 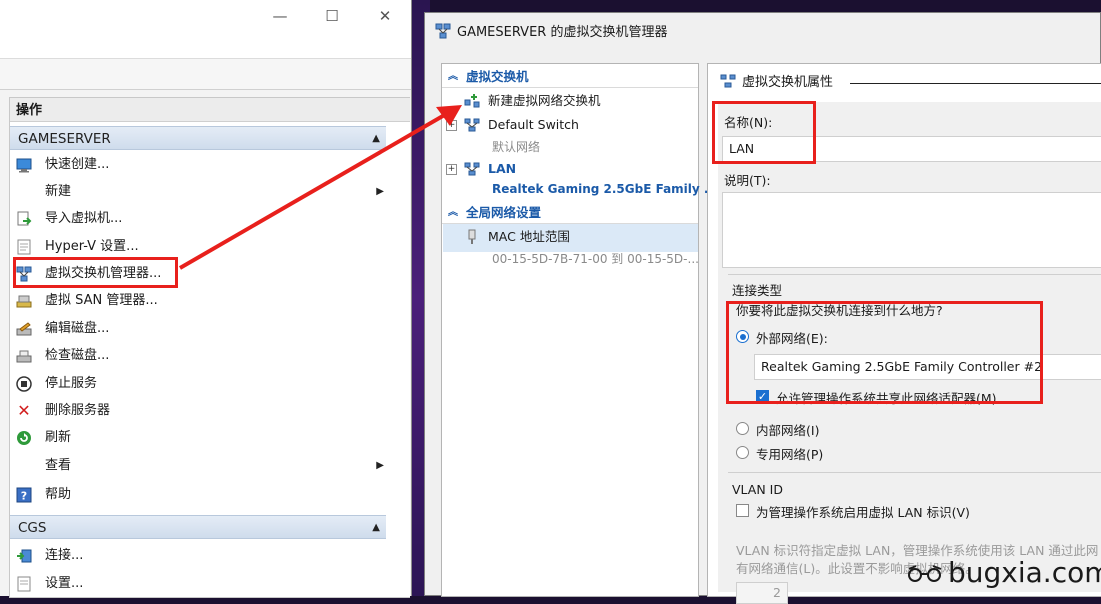 I want to click on watermark: bugxia.com, so click(x=1024, y=572).